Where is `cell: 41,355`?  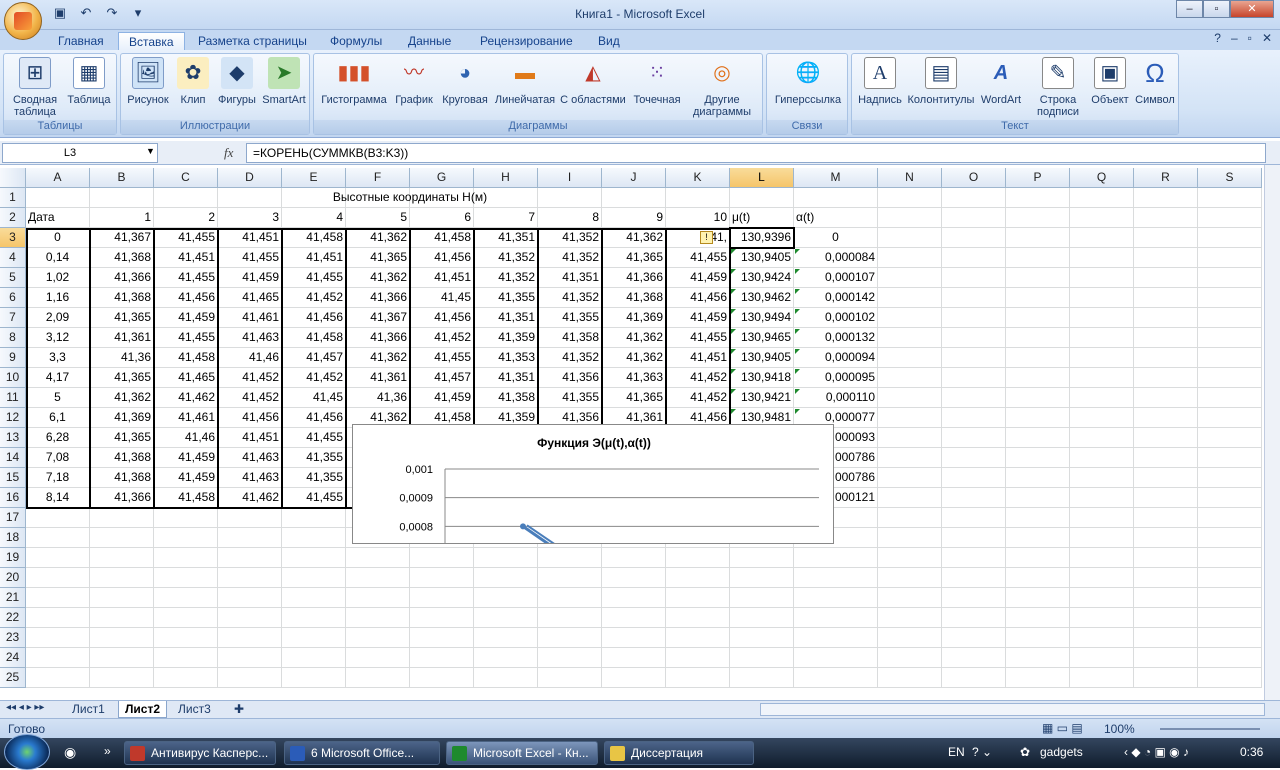 cell: 41,355 is located at coordinates (314, 478).